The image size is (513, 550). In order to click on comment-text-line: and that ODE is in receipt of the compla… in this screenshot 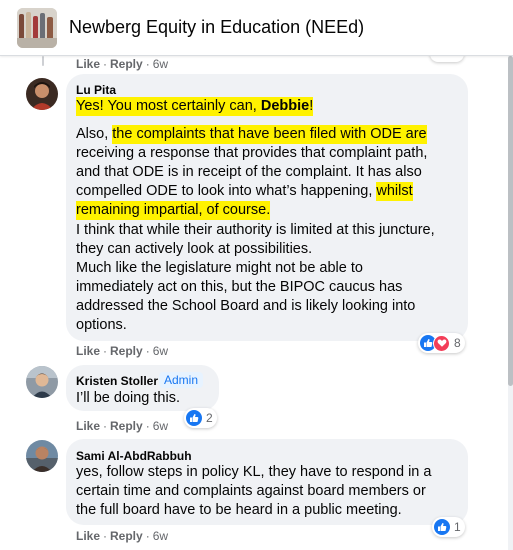, I will do `click(249, 172)`.